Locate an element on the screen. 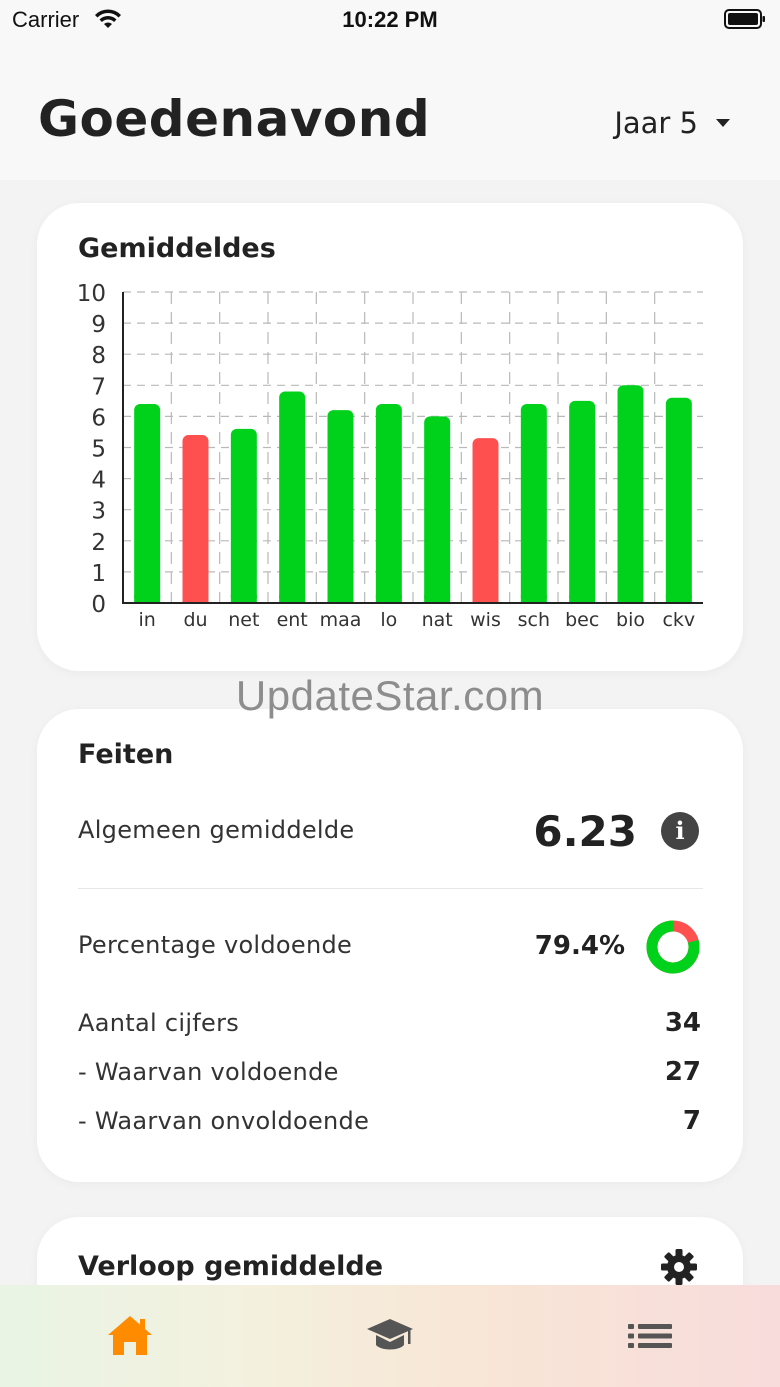 Image resolution: width=780 pixels, height=1387 pixels. facts-card-title: Feiten is located at coordinates (126, 754).